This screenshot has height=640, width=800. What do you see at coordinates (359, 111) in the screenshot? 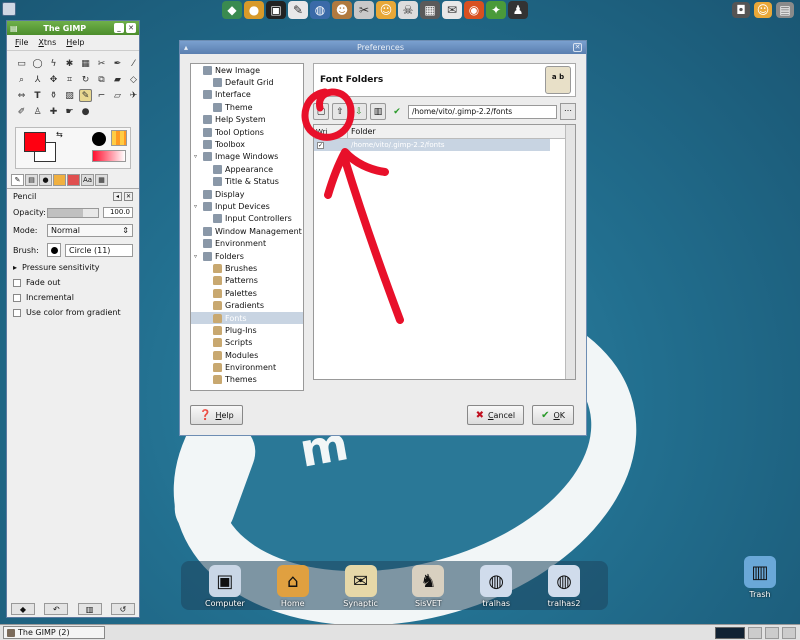
I see `move-down-button: ⇩` at bounding box center [359, 111].